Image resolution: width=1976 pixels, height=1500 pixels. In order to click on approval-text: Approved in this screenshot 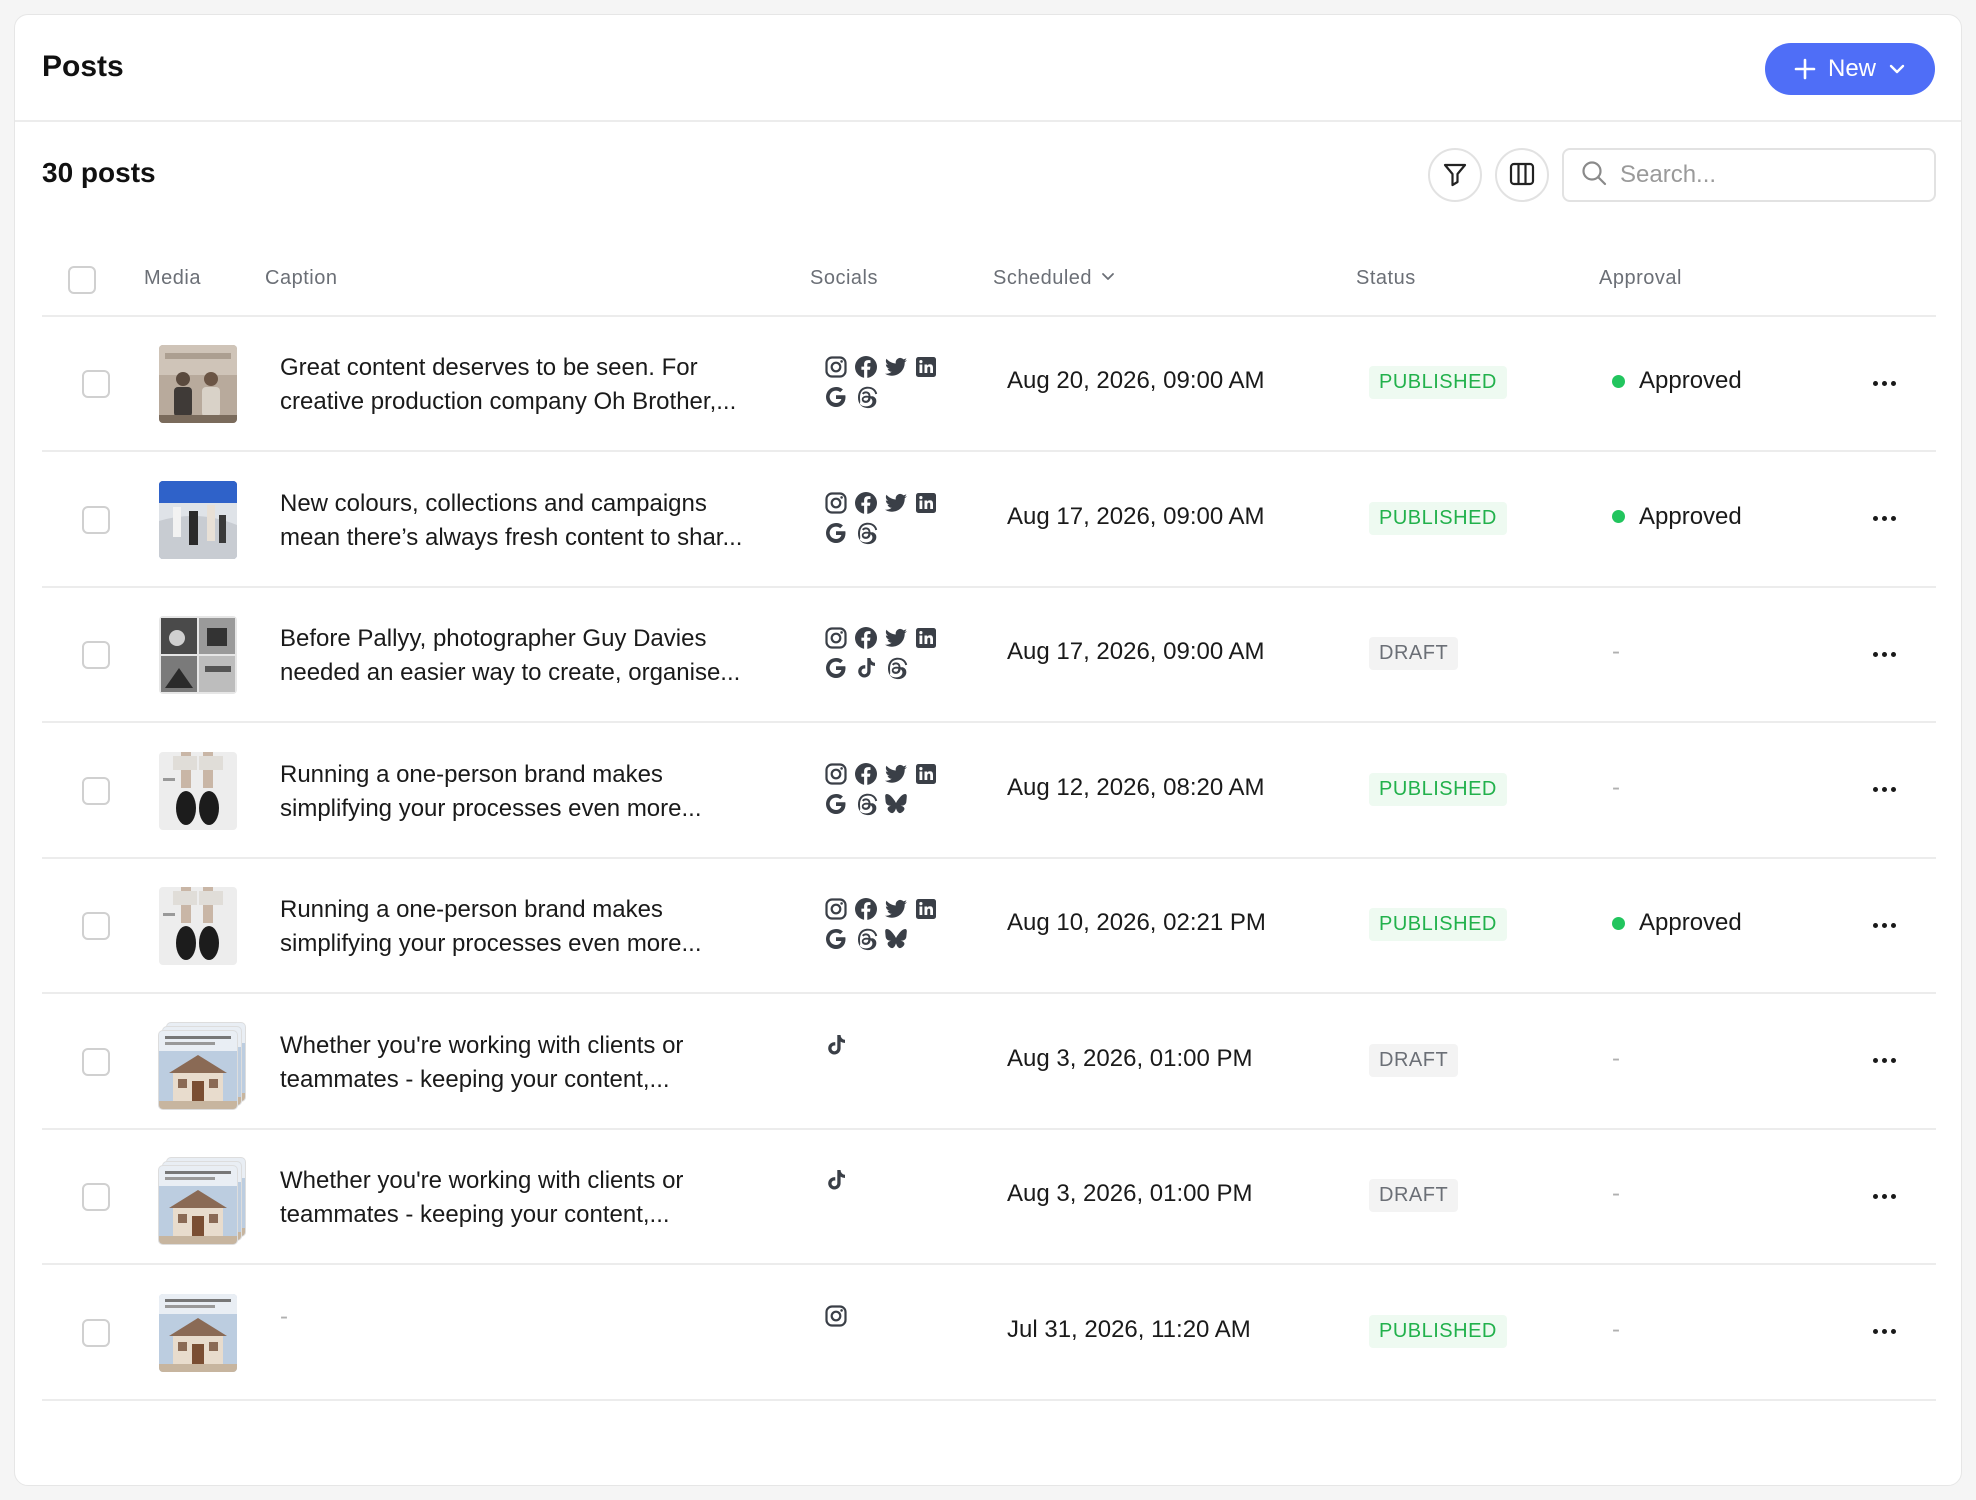, I will do `click(1690, 516)`.